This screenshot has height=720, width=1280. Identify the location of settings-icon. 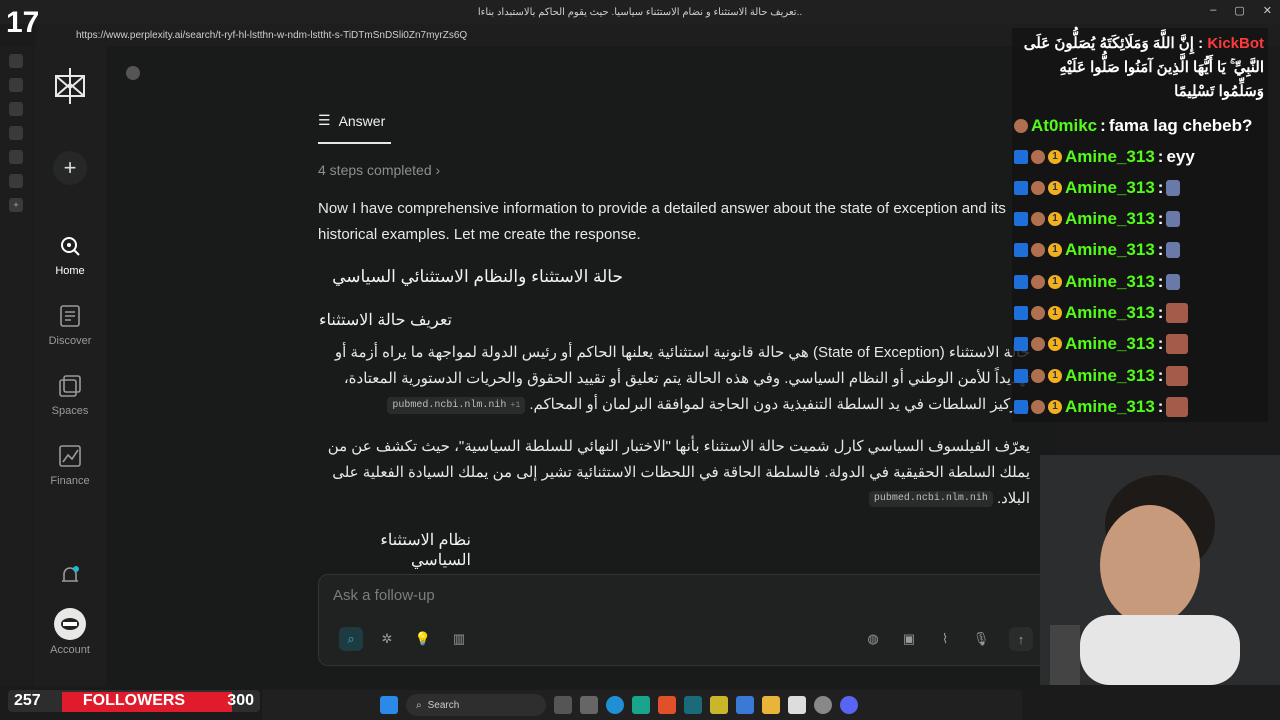
(823, 705).